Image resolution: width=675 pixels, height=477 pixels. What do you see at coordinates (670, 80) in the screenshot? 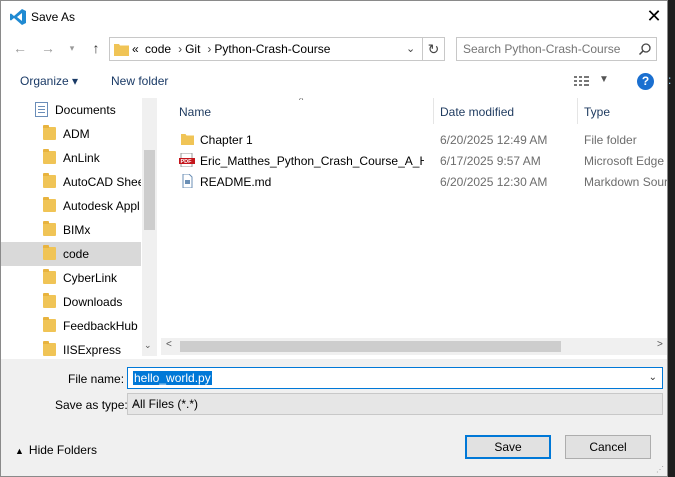
I see `background-editor-fragment: :` at bounding box center [670, 80].